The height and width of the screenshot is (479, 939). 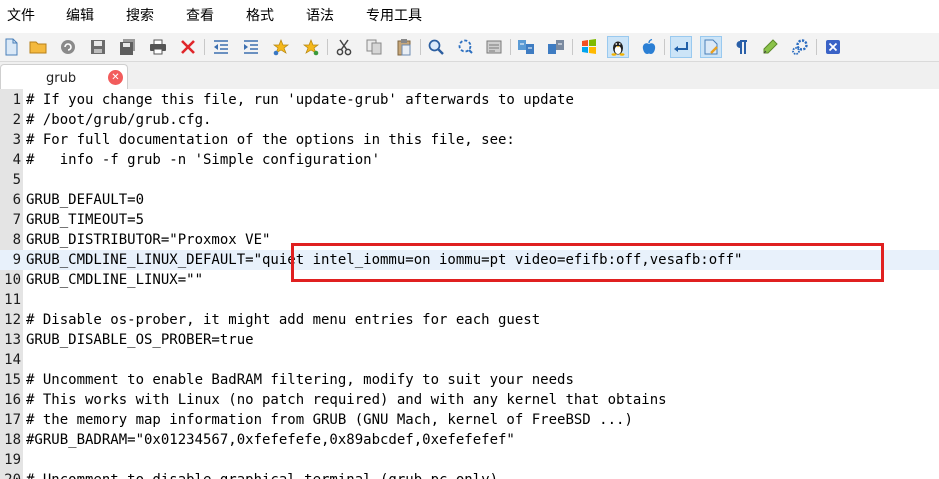 What do you see at coordinates (16, 200) in the screenshot?
I see `line-number: 6` at bounding box center [16, 200].